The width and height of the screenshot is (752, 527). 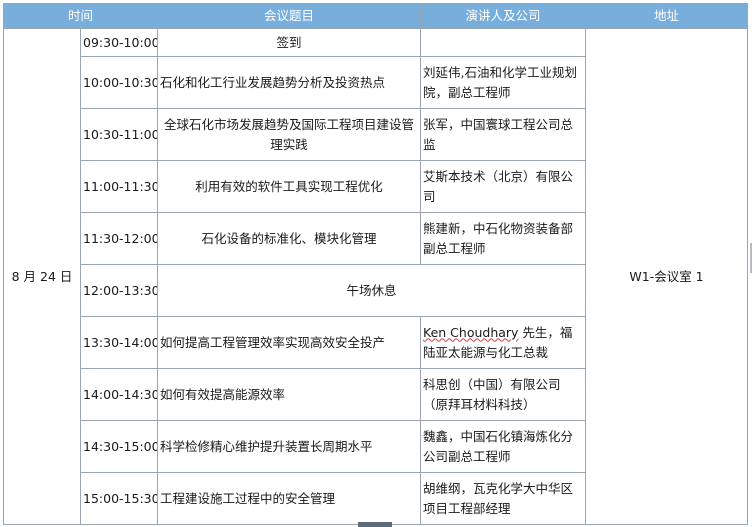 What do you see at coordinates (289, 394) in the screenshot?
I see `topic-cell: 如何有效提高能源效率` at bounding box center [289, 394].